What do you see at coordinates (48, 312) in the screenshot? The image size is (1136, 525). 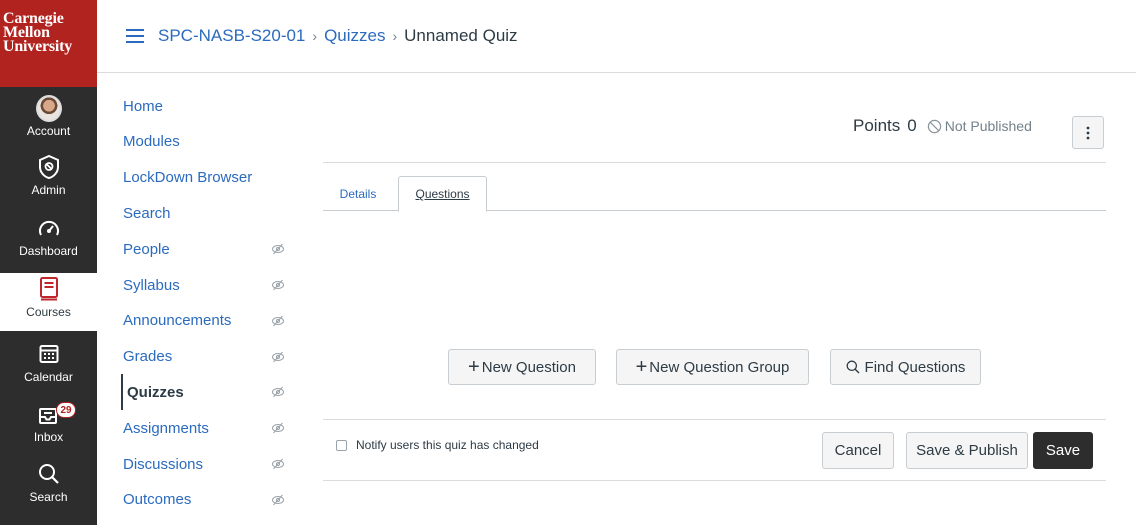 I see `global-nav-label: Courses` at bounding box center [48, 312].